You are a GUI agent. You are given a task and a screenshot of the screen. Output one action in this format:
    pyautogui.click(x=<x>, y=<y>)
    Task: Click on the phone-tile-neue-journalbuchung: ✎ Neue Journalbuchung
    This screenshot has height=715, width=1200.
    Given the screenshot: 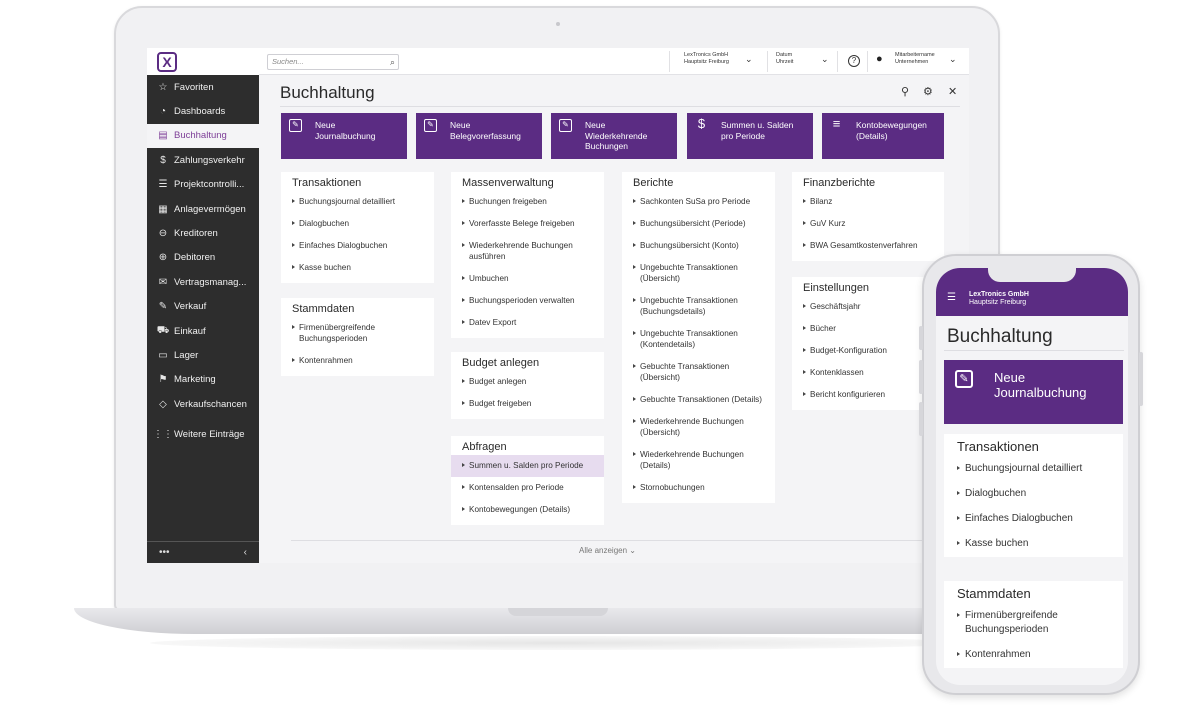 What is the action you would take?
    pyautogui.click(x=1033, y=392)
    